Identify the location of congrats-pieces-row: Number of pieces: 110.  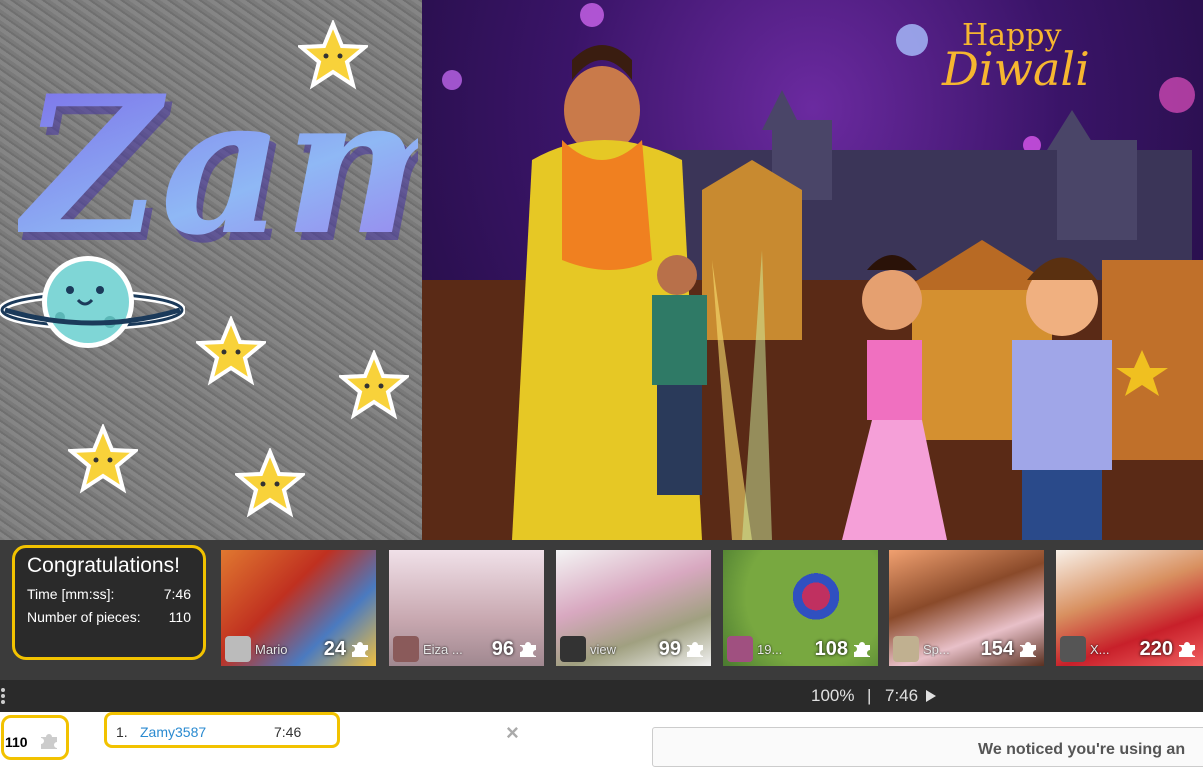
(109, 617).